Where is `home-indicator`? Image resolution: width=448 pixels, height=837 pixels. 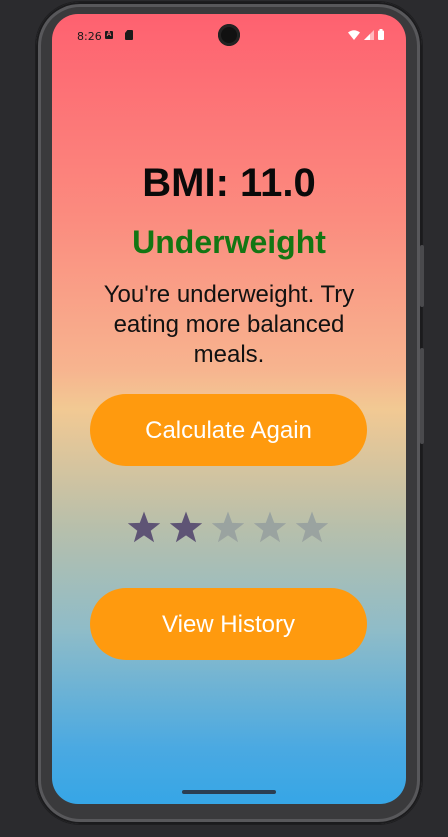 home-indicator is located at coordinates (229, 792).